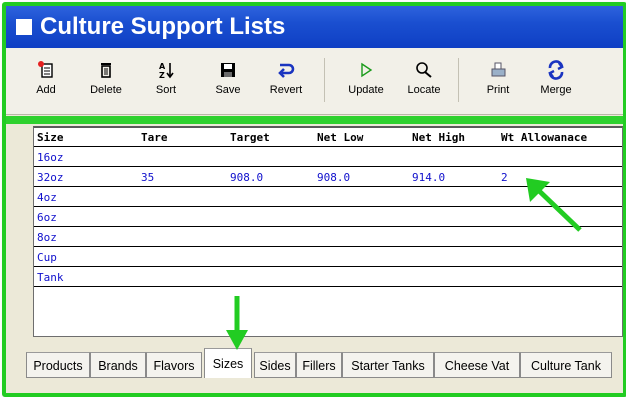 This screenshot has height=397, width=626. I want to click on delete-button: Delete, so click(106, 78).